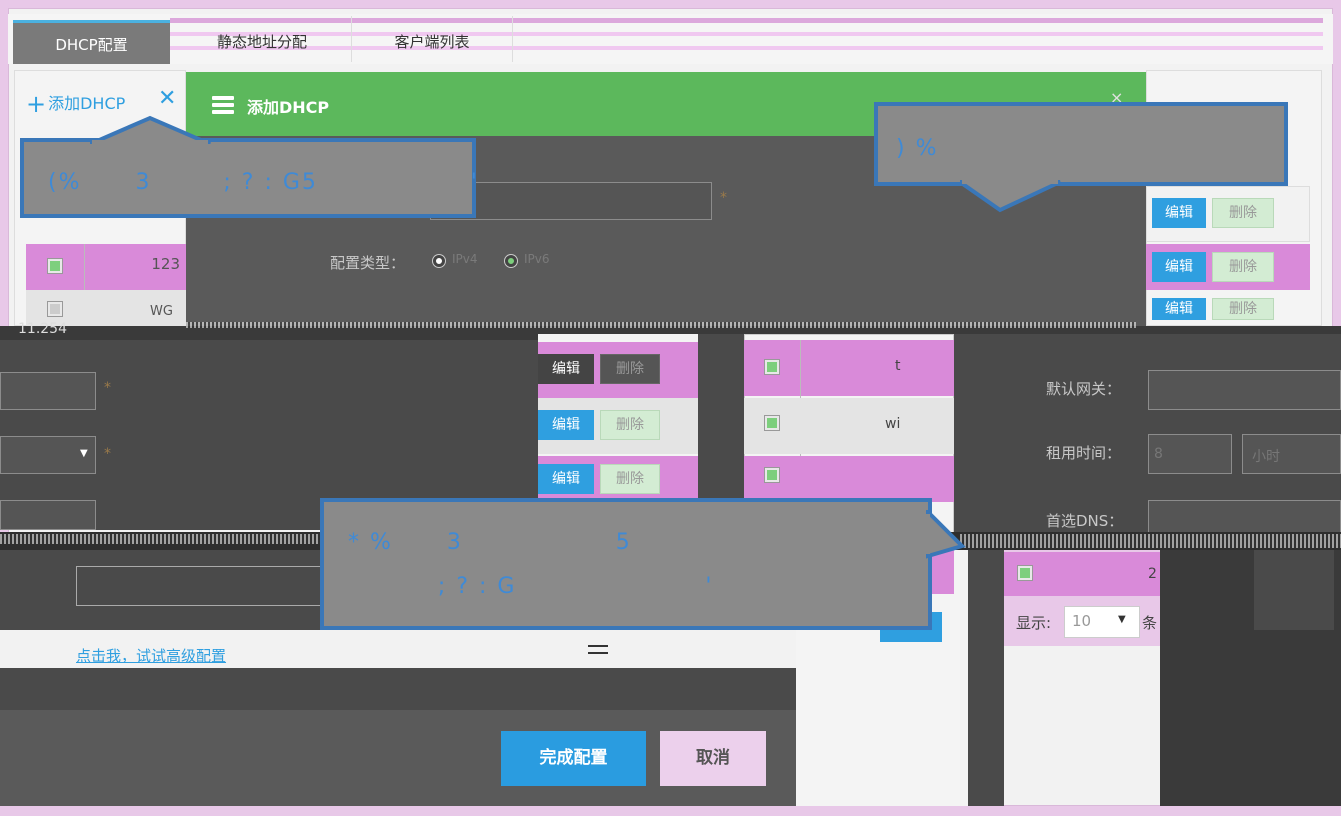 This screenshot has height=816, width=1341. I want to click on plus-icon: +, so click(36, 104).